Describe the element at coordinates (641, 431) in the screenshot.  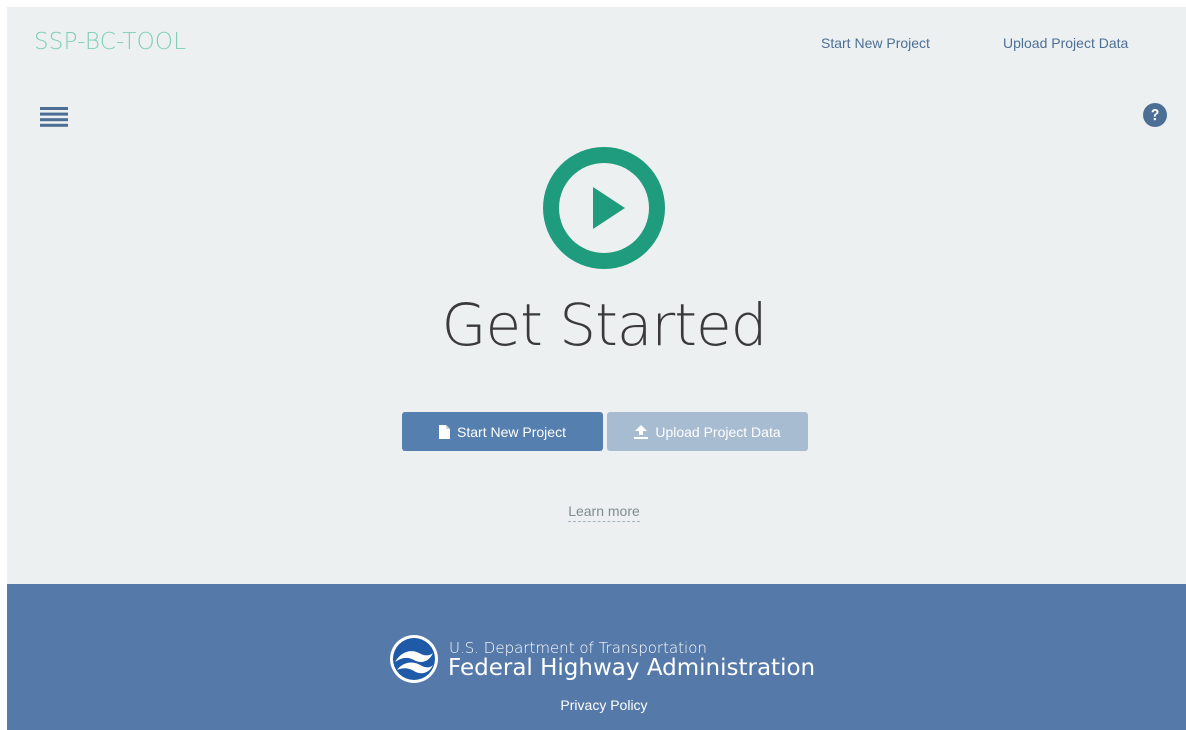
I see `upload-icon` at that location.